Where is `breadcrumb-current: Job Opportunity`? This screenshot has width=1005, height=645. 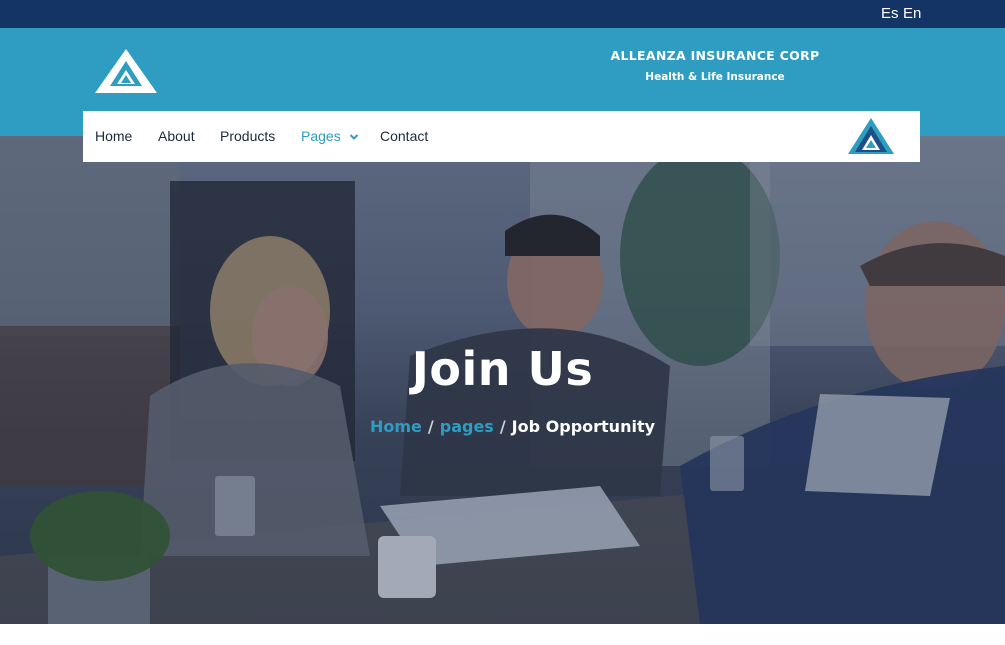
breadcrumb-current: Job Opportunity is located at coordinates (583, 426).